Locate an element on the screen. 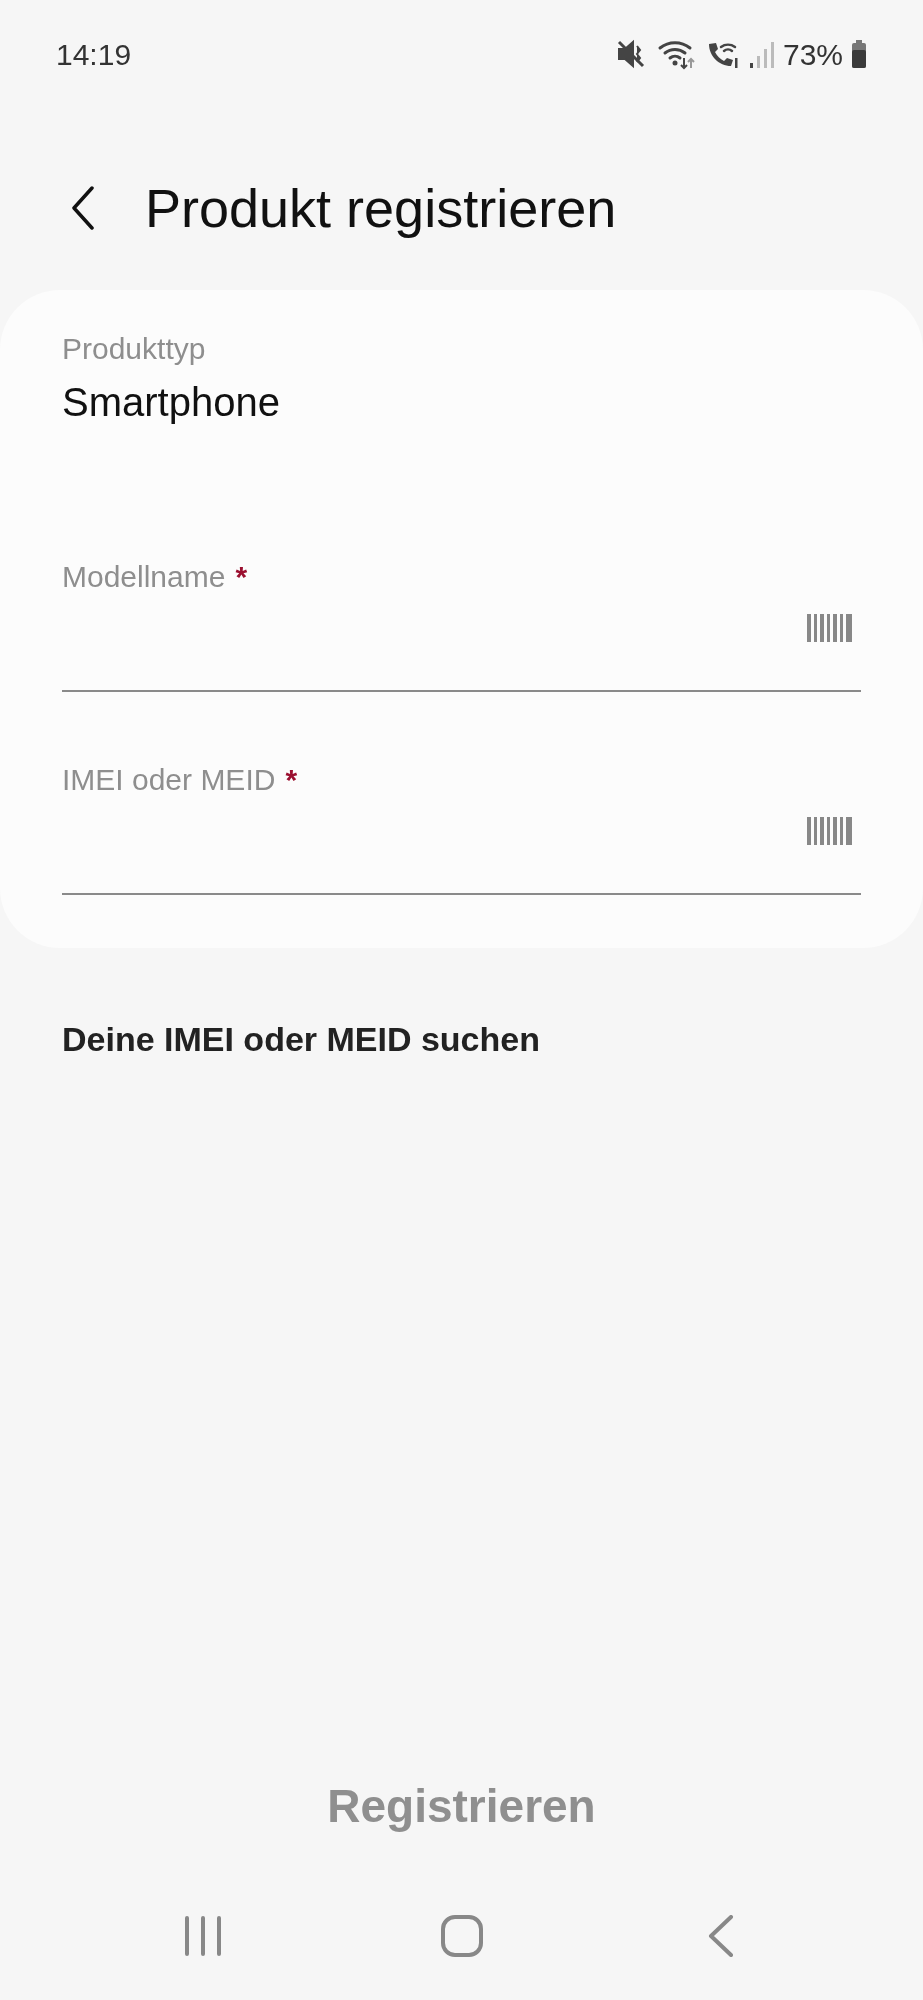  status-time: 14:19 is located at coordinates (94, 54).